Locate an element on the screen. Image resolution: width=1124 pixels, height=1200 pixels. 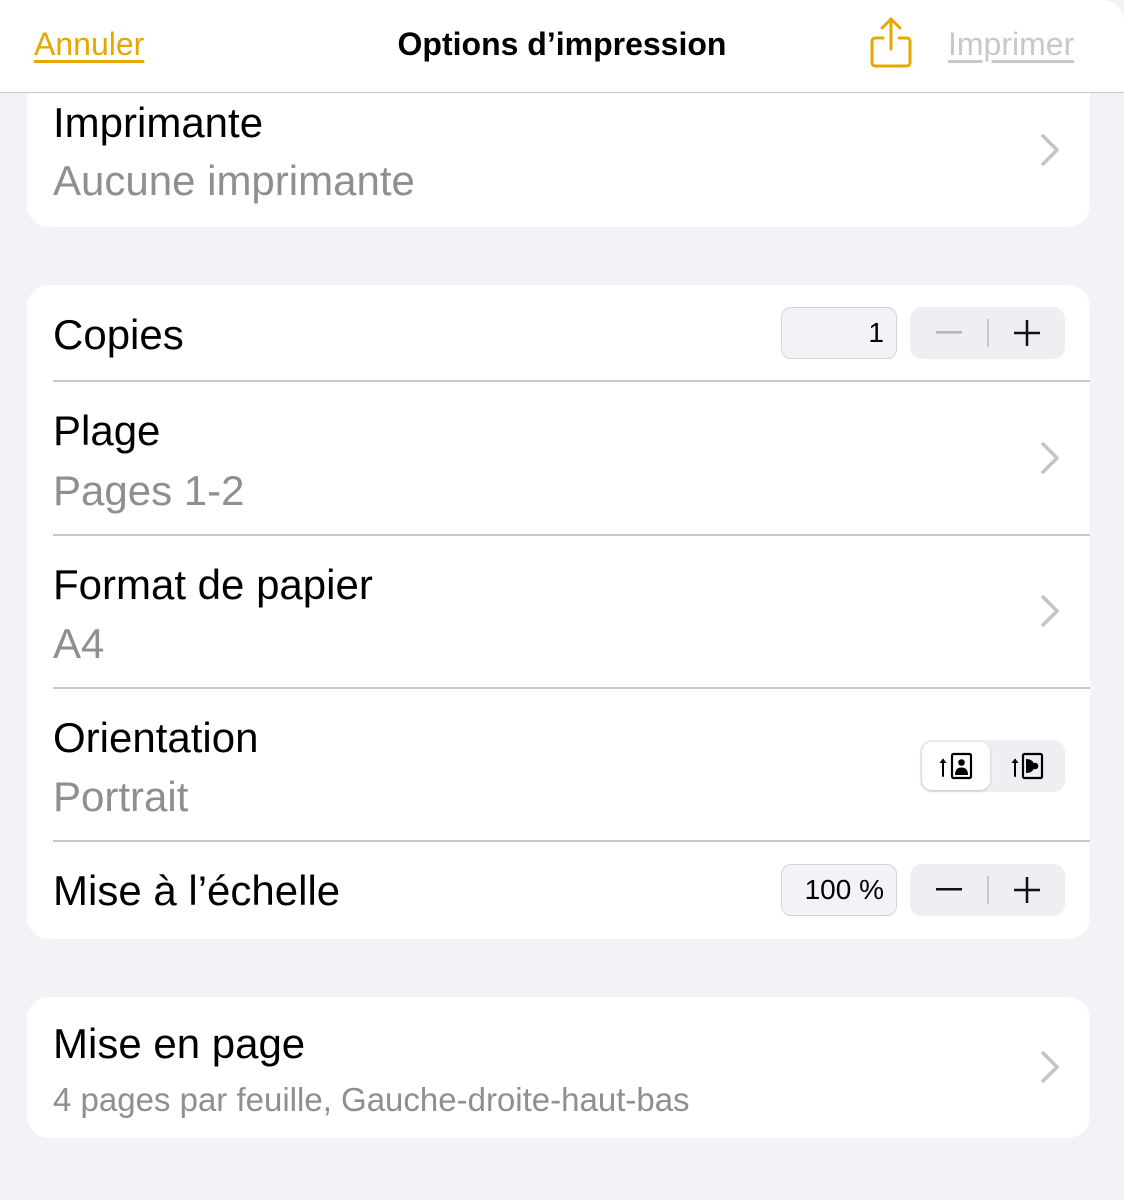
scale-field: 100 % is located at coordinates (839, 890).